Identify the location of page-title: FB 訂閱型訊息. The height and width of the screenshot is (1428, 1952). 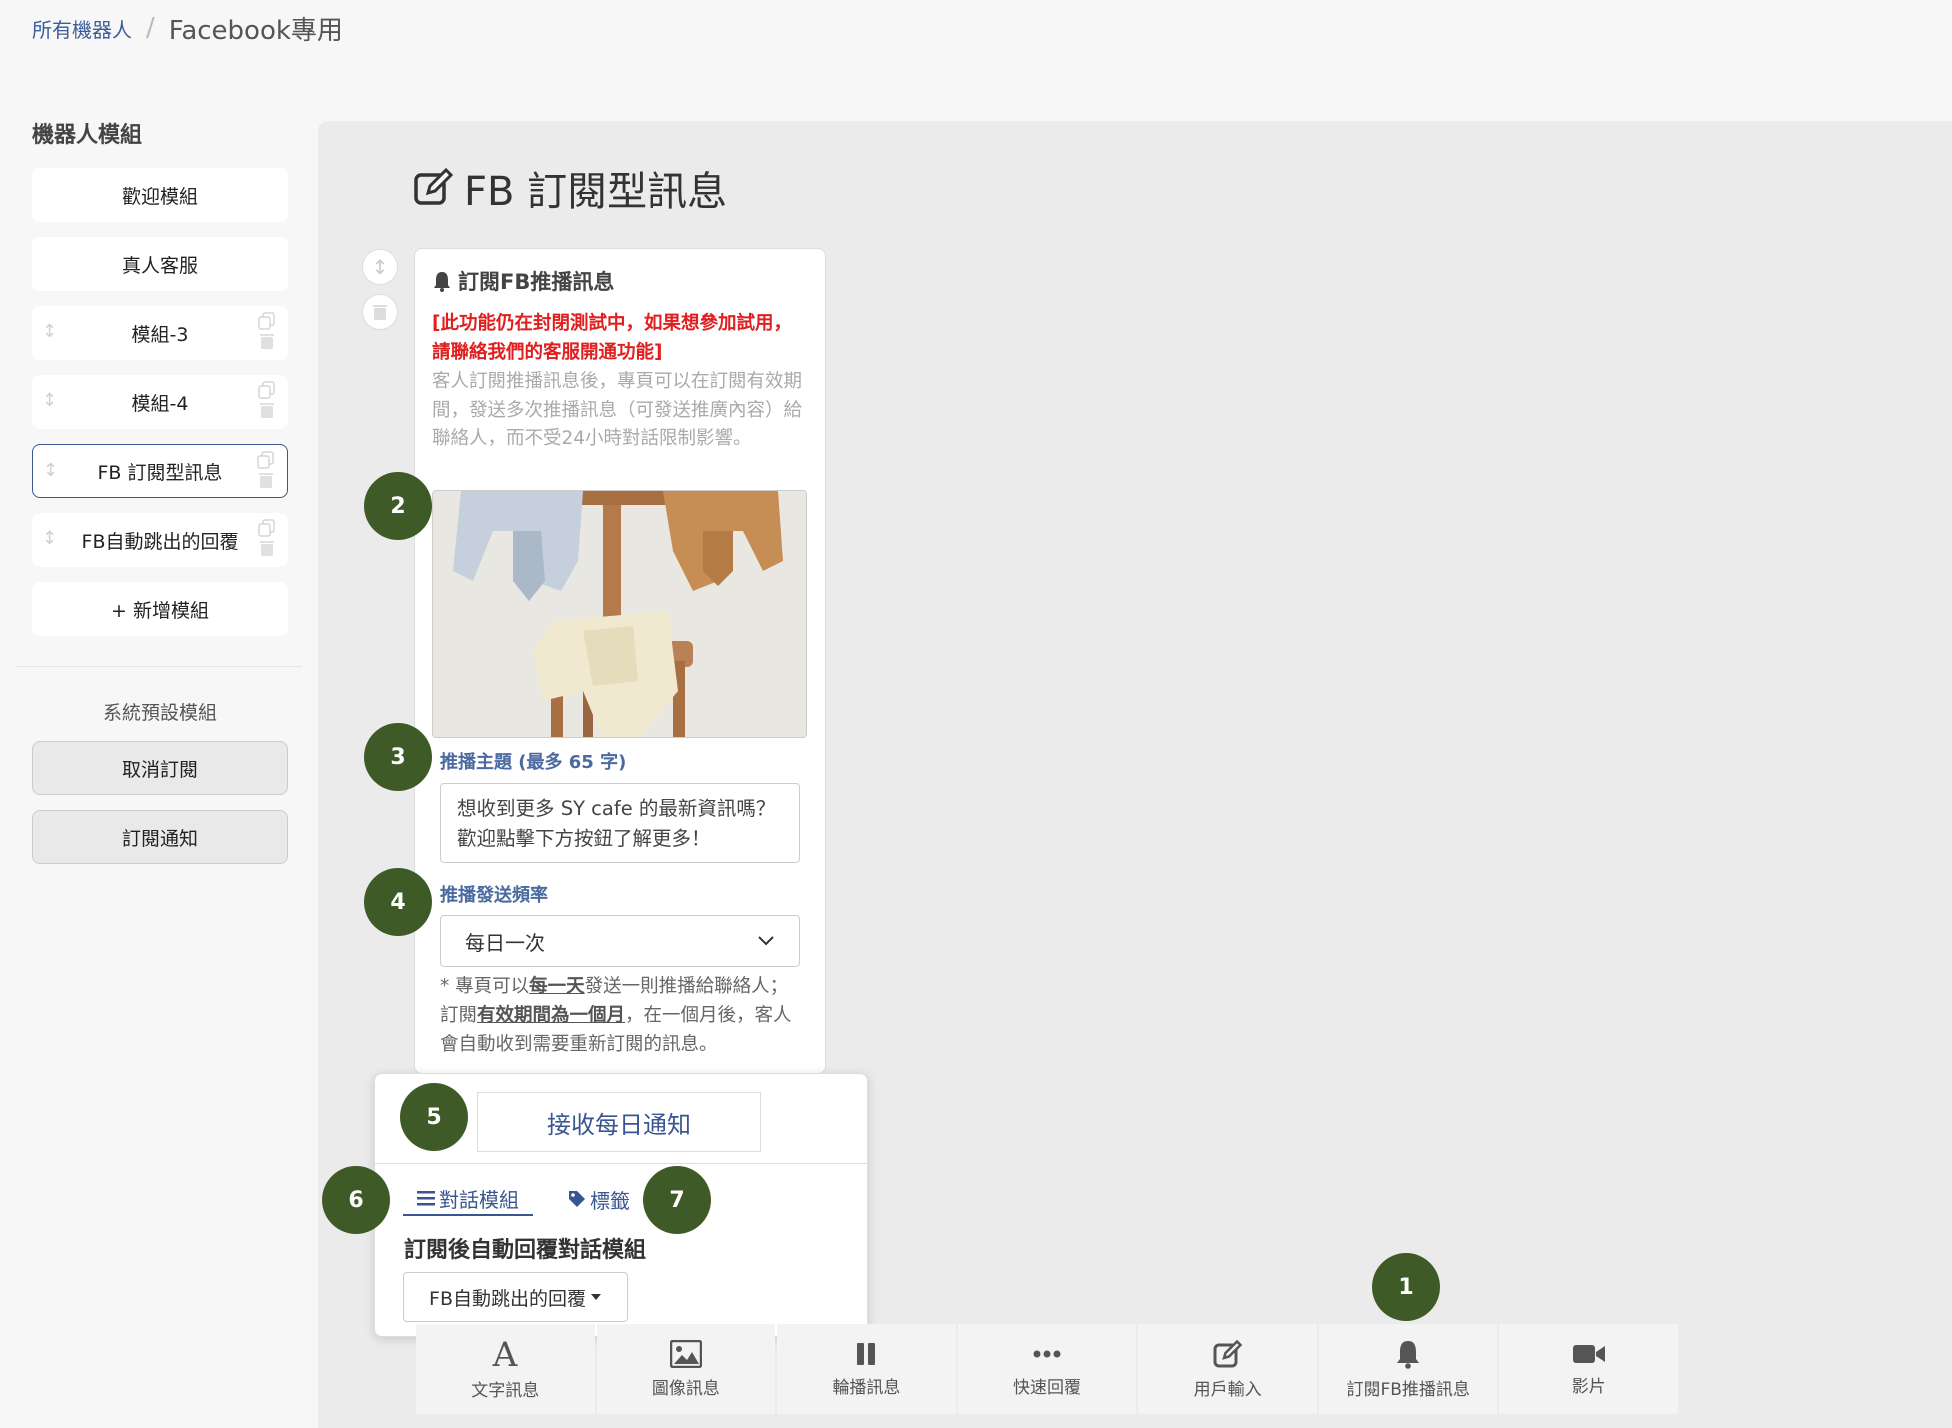
(569, 188).